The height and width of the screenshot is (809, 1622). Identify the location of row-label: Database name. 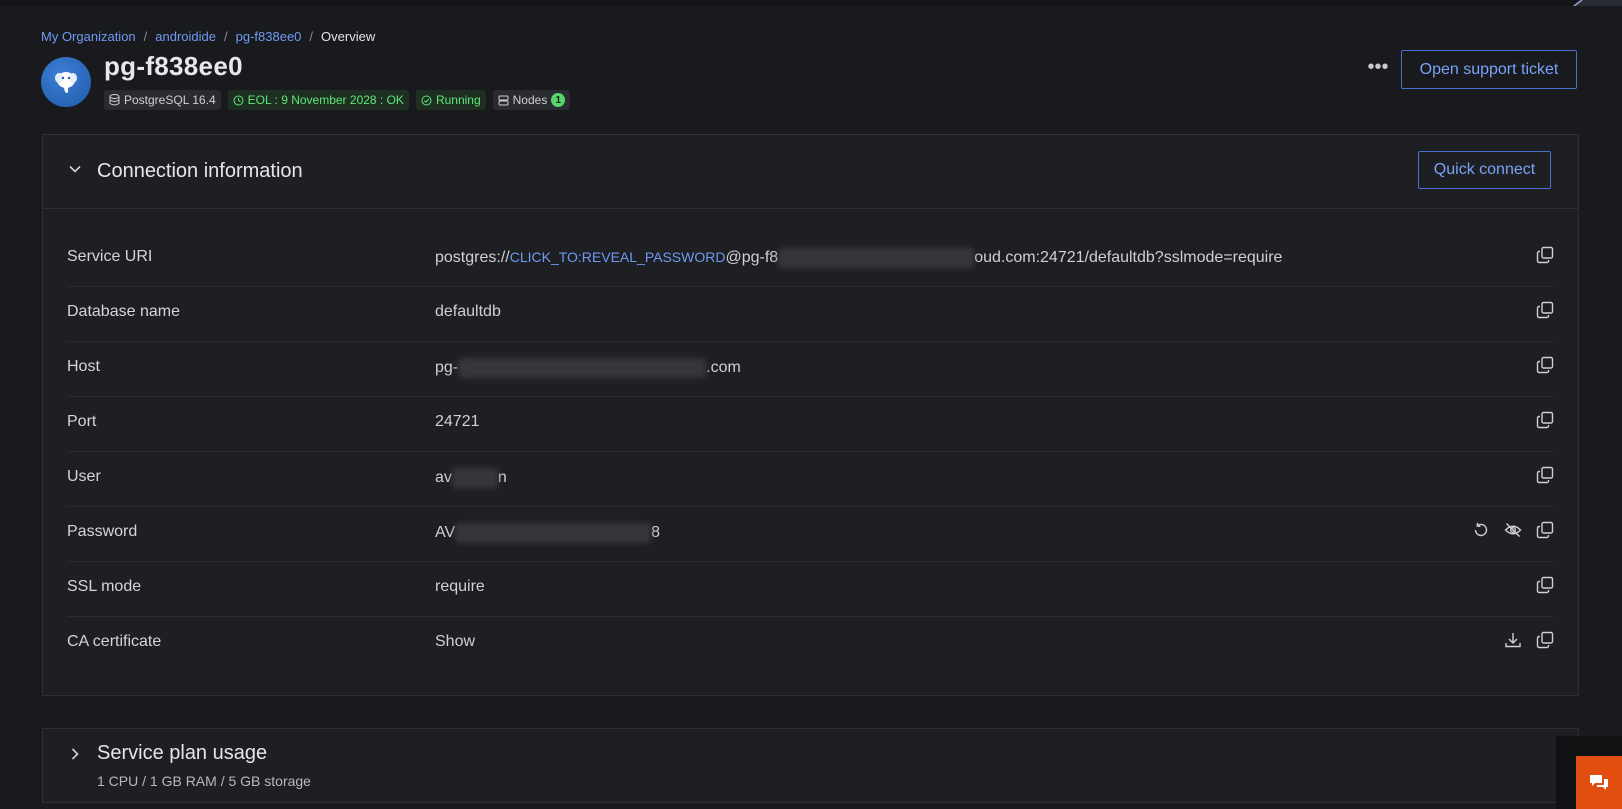
(123, 311).